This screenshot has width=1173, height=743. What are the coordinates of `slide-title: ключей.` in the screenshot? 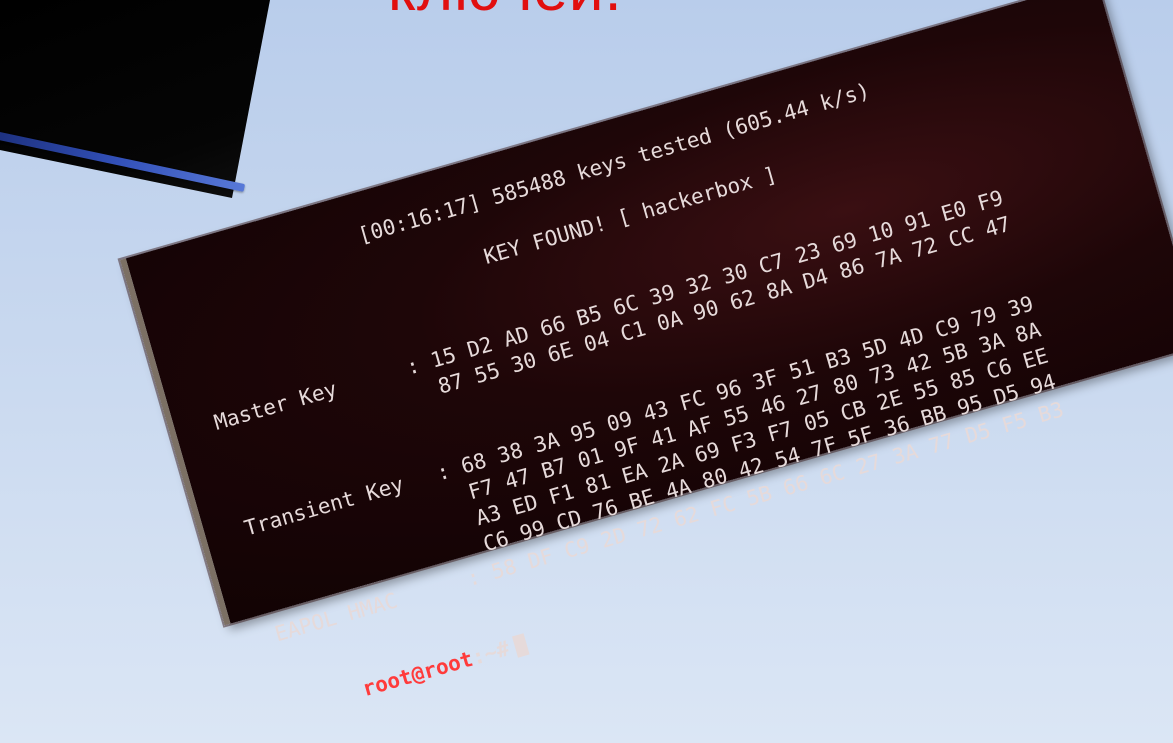 It's located at (505, 12).